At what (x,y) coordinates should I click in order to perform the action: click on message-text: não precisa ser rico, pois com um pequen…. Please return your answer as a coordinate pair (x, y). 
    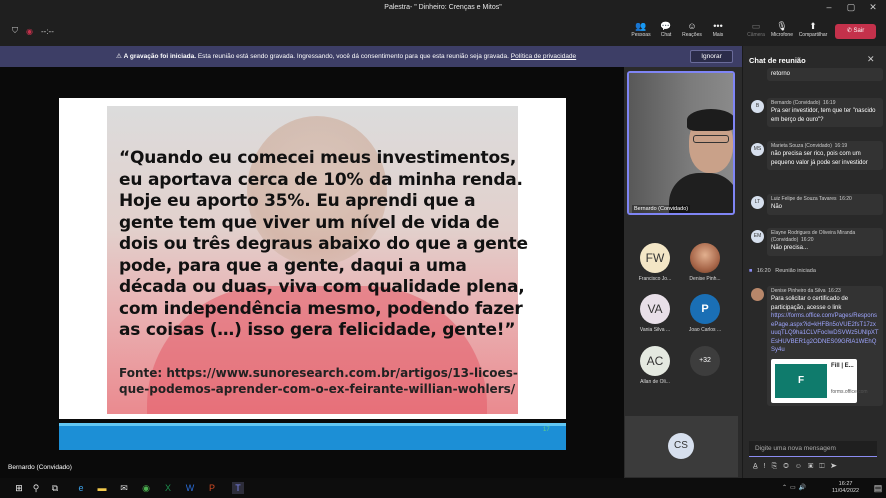
    Looking at the image, I should click on (819, 158).